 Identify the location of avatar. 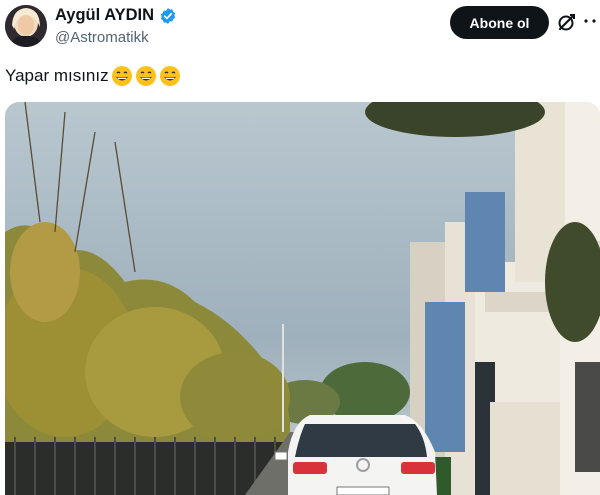
(26, 26).